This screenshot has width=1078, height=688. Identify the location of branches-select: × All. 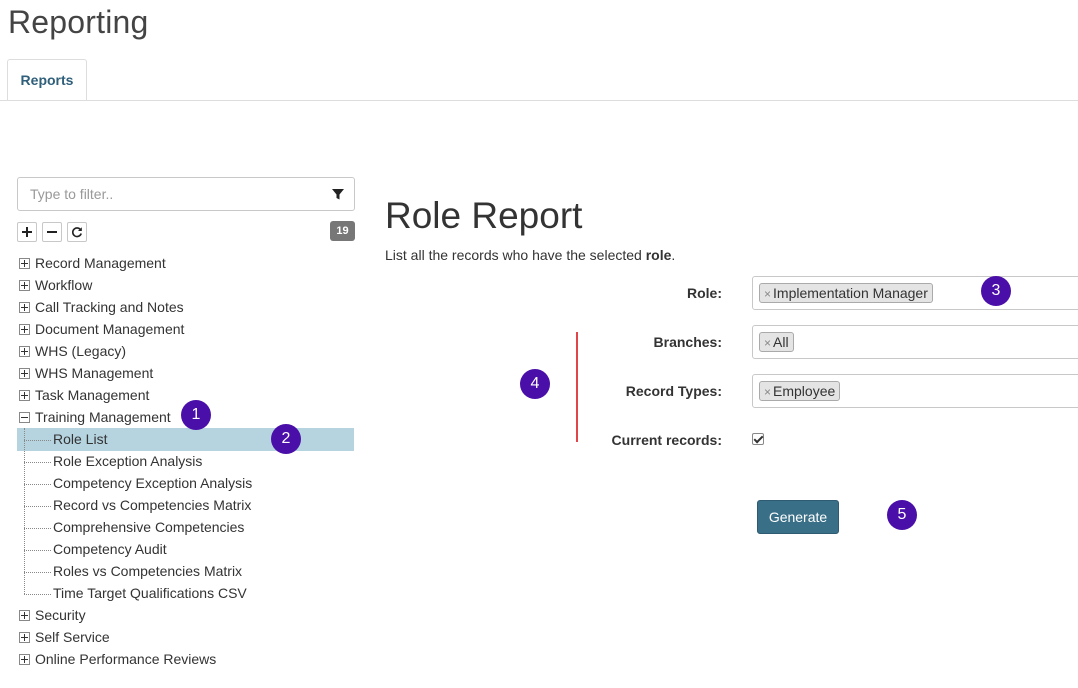
(915, 342).